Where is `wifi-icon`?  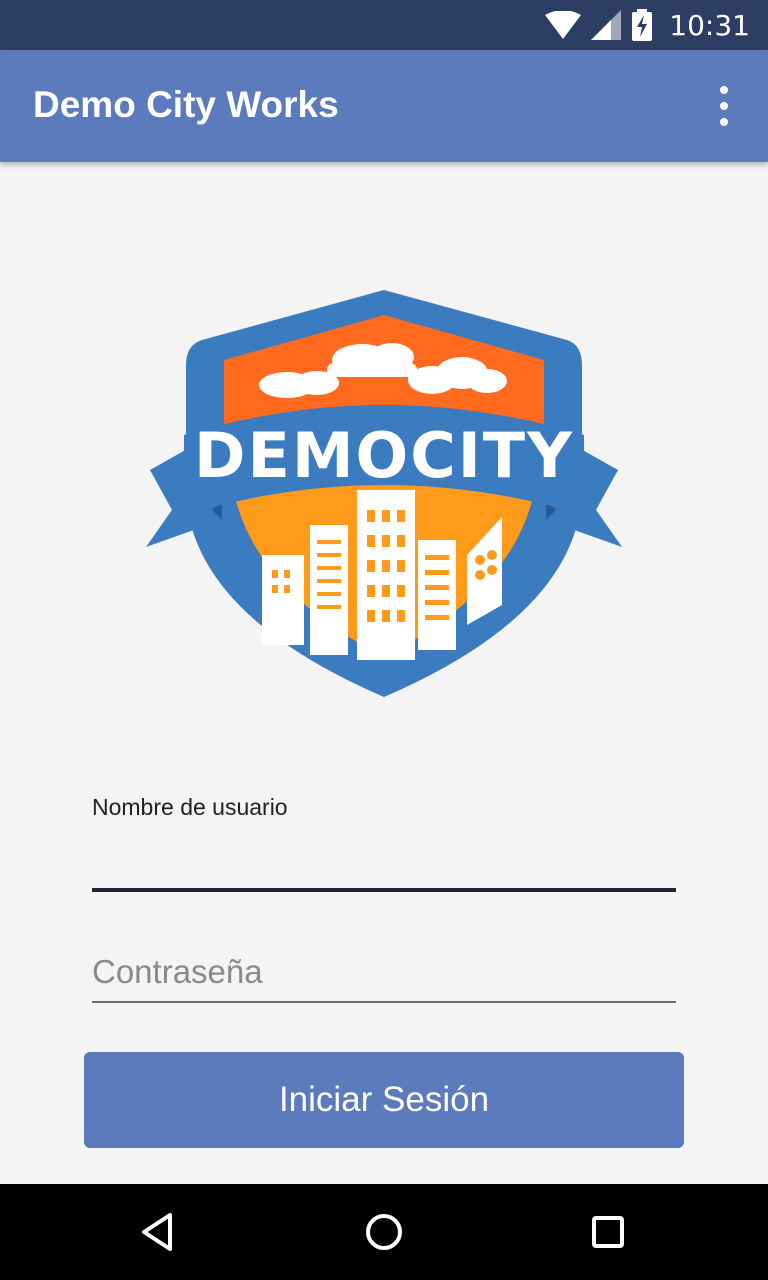 wifi-icon is located at coordinates (563, 25).